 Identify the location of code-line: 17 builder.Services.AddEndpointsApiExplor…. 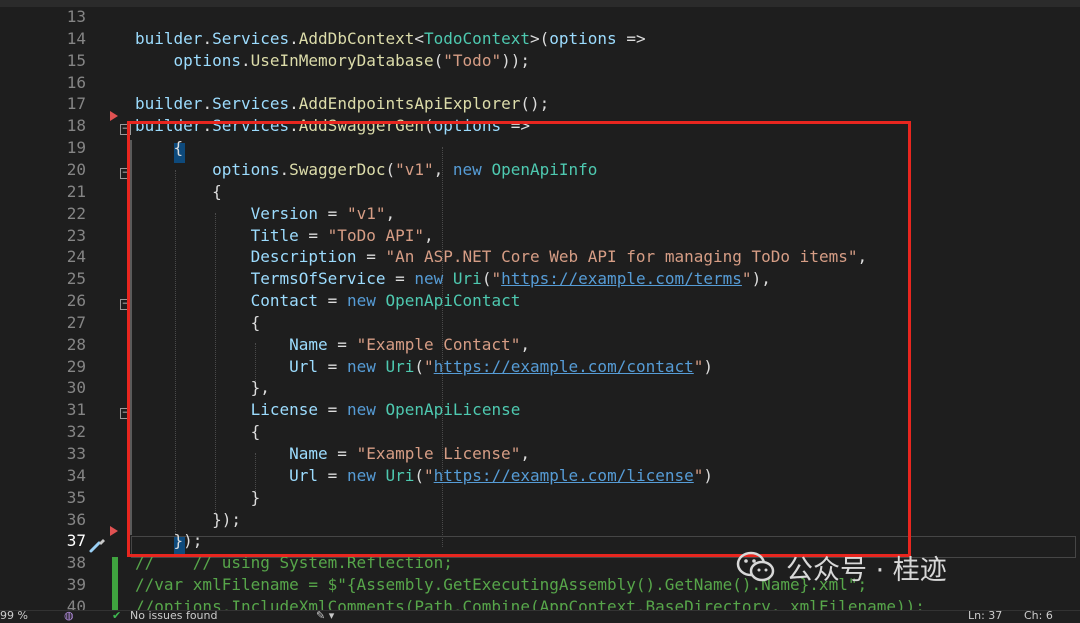
(540, 104).